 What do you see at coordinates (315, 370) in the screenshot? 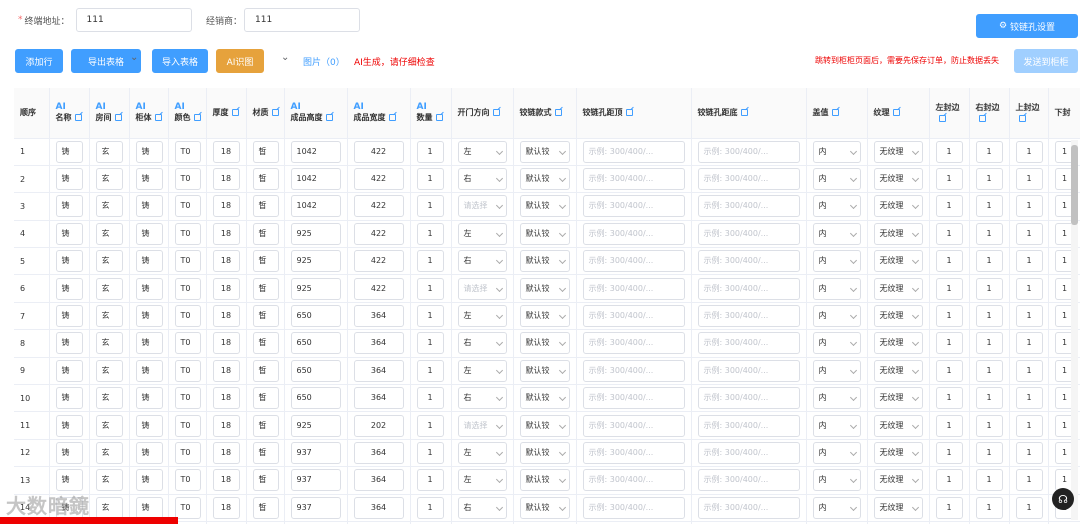
I see `height-input: 650` at bounding box center [315, 370].